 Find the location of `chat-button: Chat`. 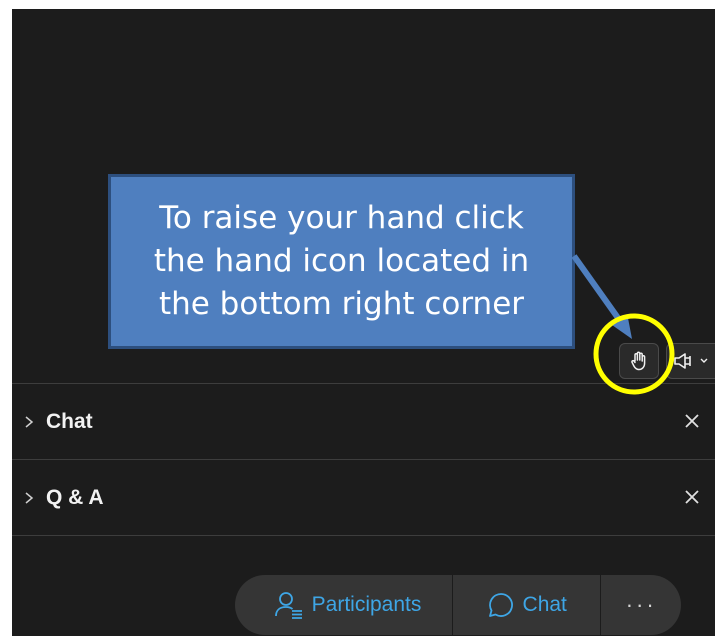

chat-button: Chat is located at coordinates (526, 605).